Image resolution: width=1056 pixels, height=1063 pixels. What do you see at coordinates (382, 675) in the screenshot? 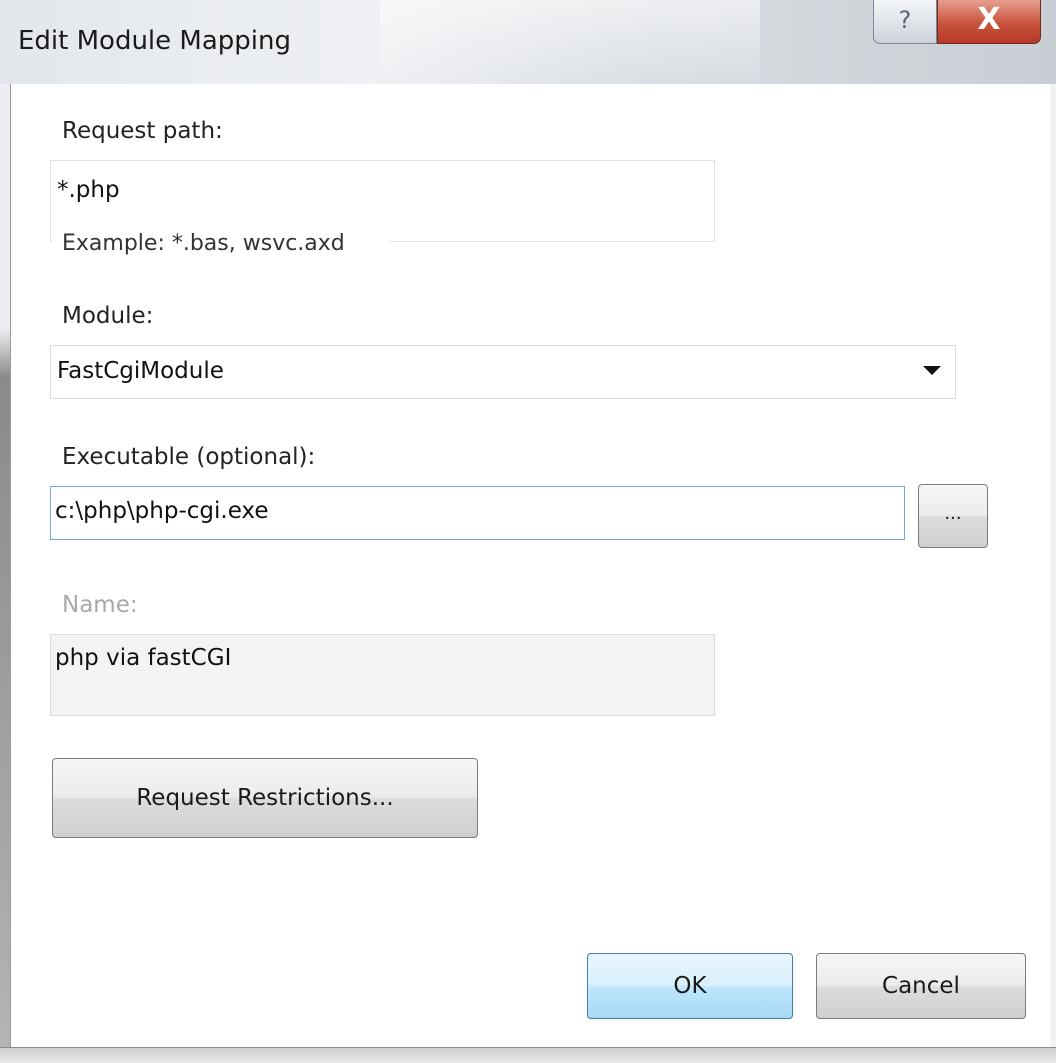
I see `name-field: php via fastCGI` at bounding box center [382, 675].